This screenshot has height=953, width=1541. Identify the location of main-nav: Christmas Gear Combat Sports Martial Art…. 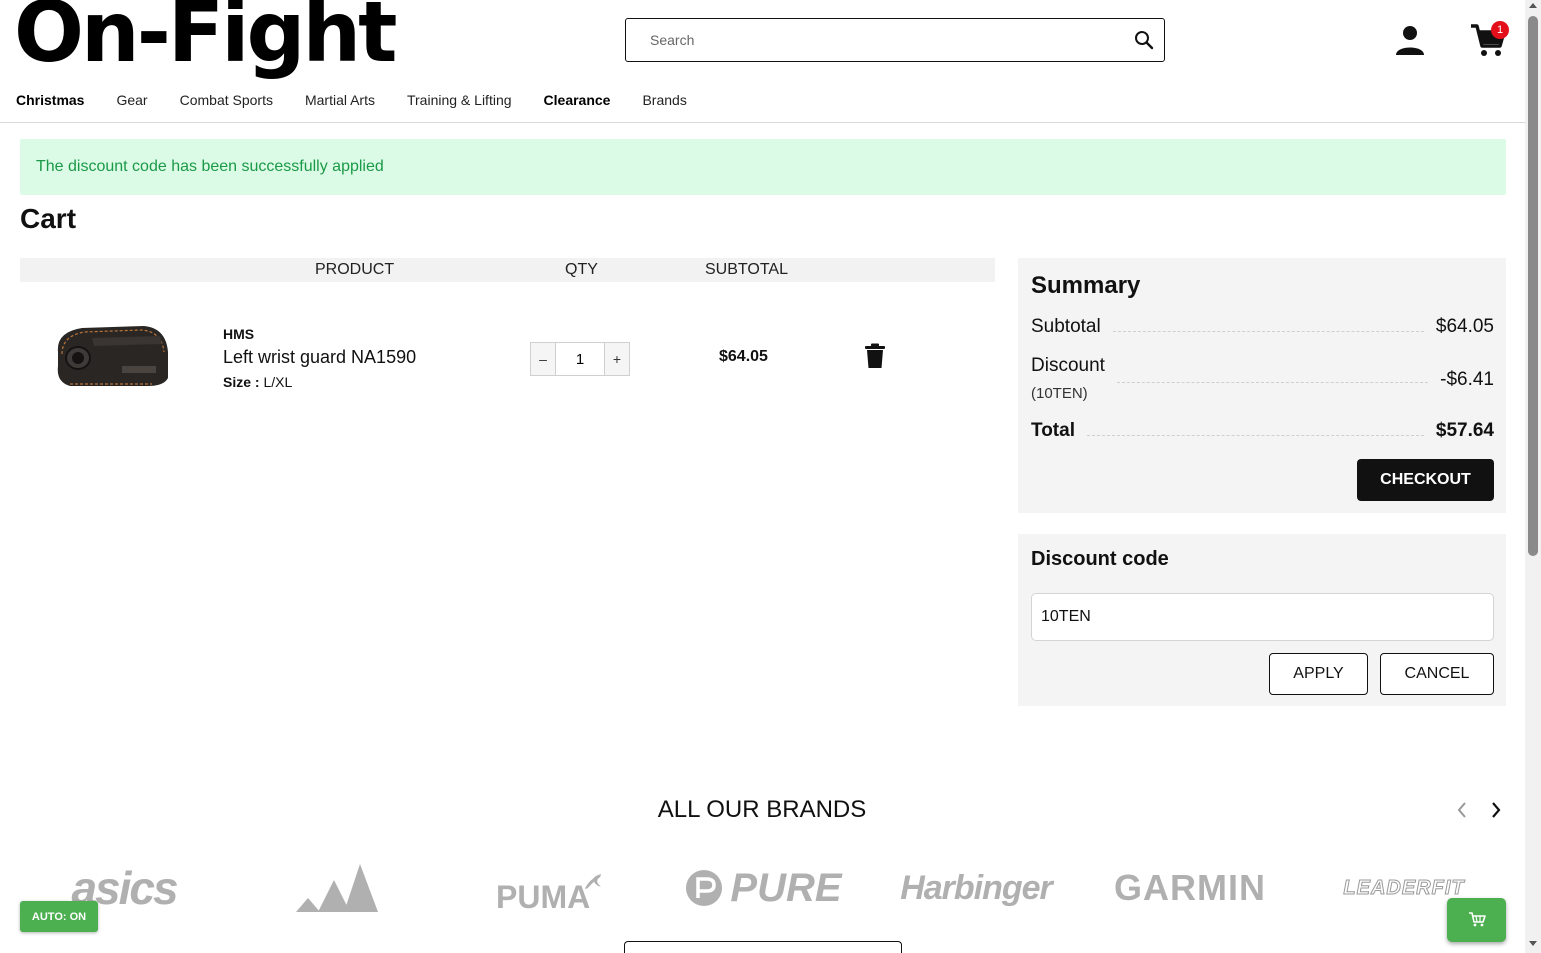
(367, 100).